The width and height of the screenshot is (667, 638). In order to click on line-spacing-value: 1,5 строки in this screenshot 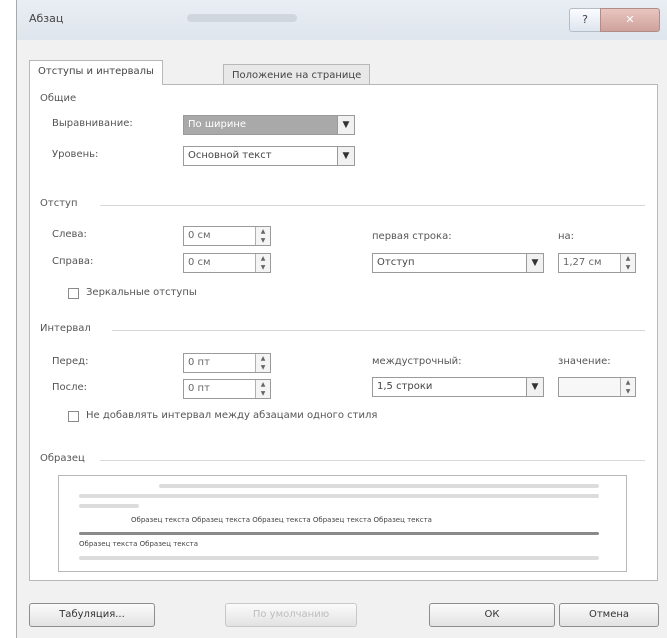, I will do `click(405, 386)`.